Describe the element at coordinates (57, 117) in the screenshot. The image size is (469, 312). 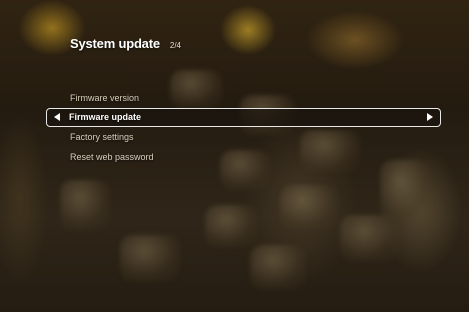
I see `arrow-left-icon` at that location.